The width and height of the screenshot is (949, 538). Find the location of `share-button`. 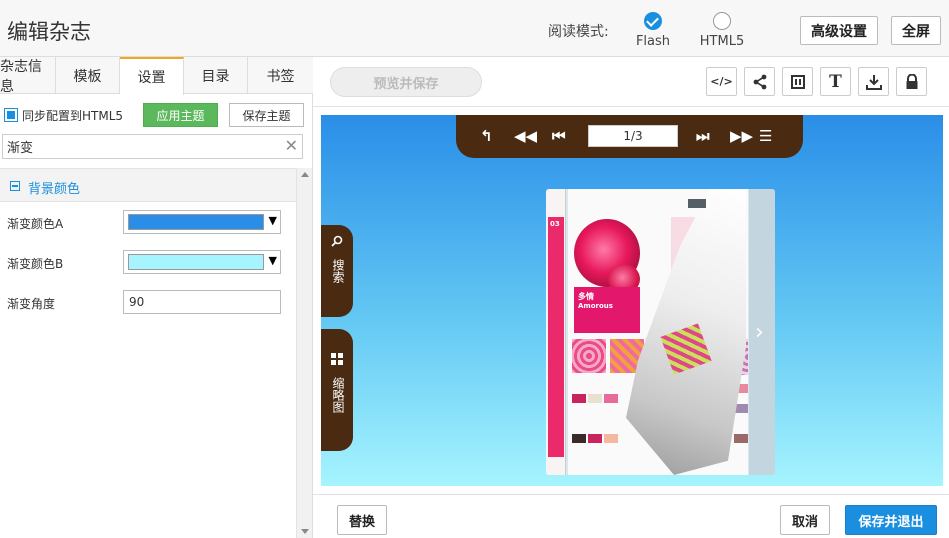

share-button is located at coordinates (759, 81).